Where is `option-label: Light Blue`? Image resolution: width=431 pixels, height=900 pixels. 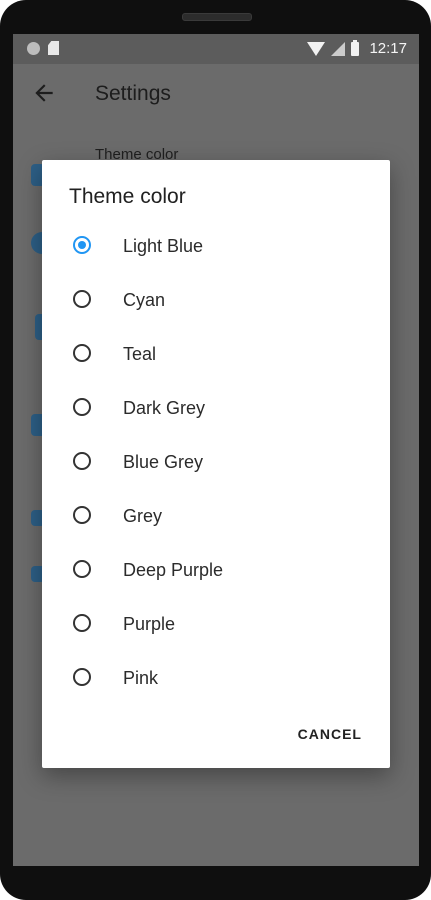 option-label: Light Blue is located at coordinates (163, 246).